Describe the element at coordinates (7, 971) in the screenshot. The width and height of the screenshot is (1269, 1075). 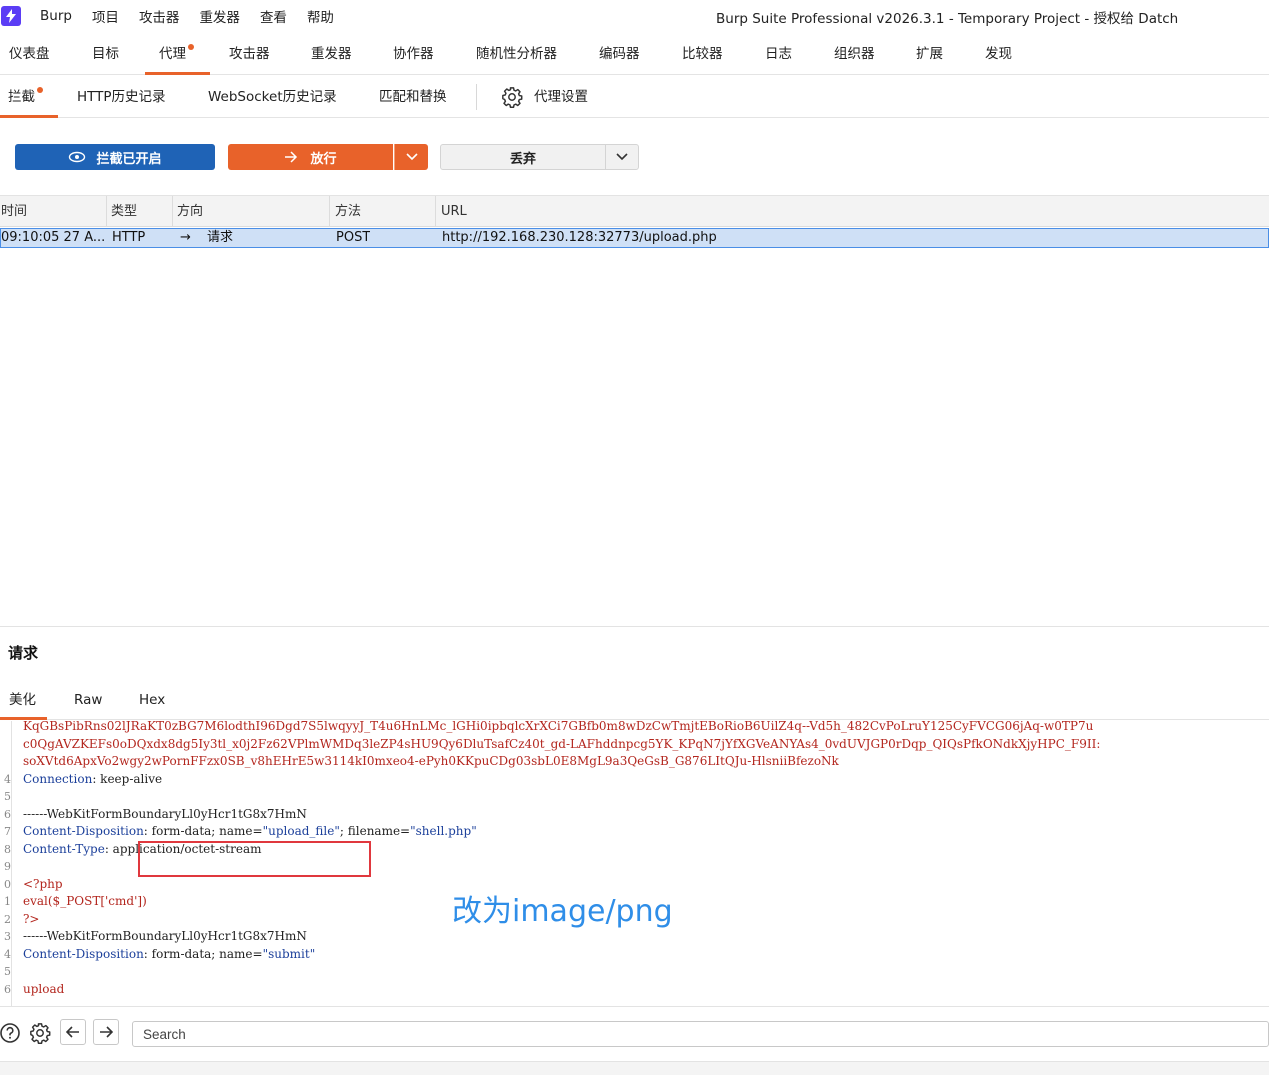
I see `line-number: 5` at that location.